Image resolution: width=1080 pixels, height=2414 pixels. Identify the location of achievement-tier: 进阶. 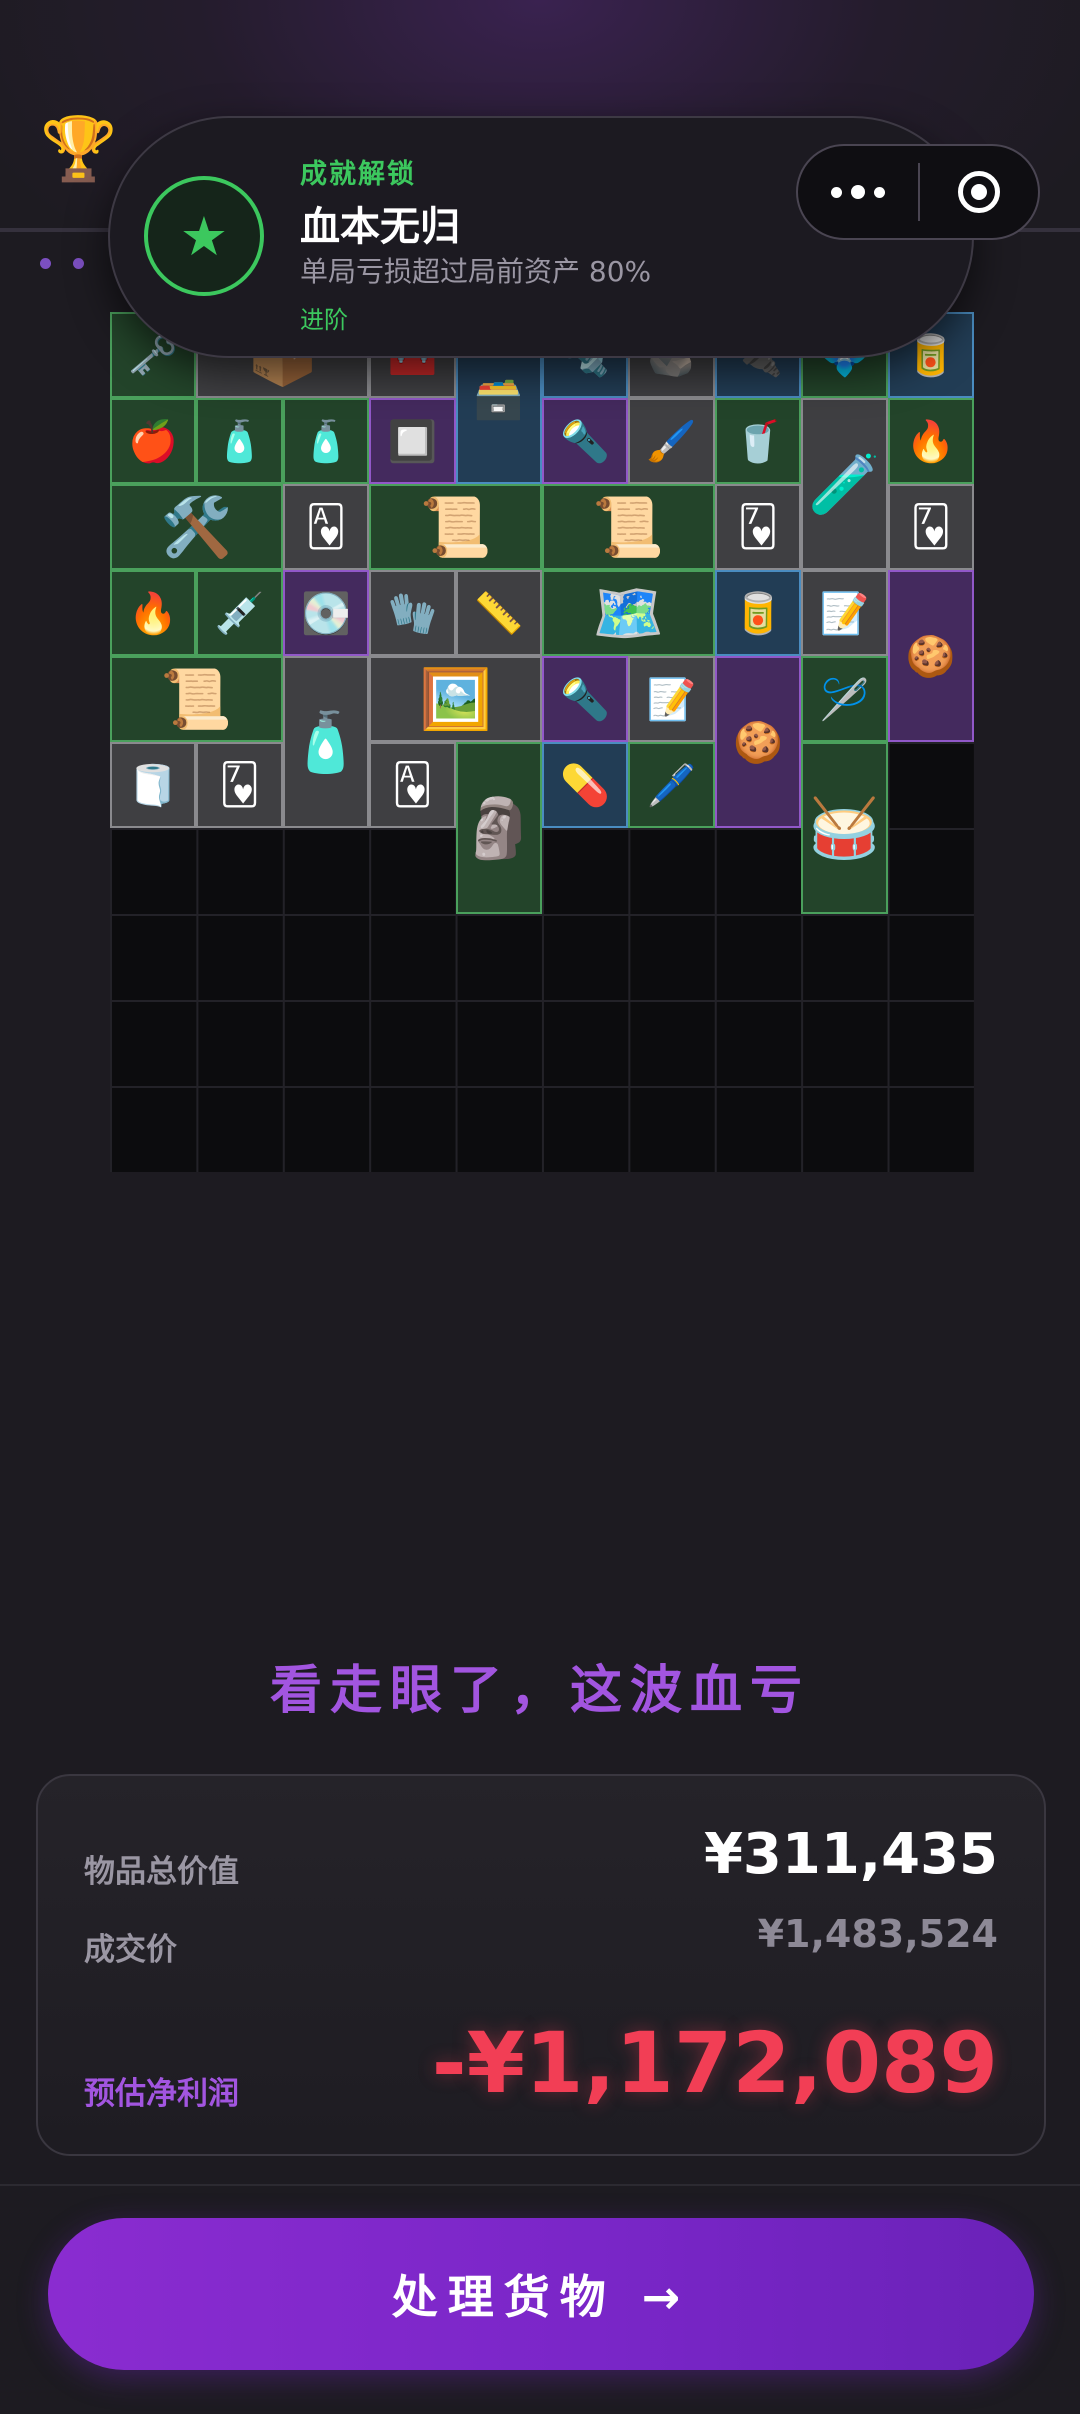
(324, 320).